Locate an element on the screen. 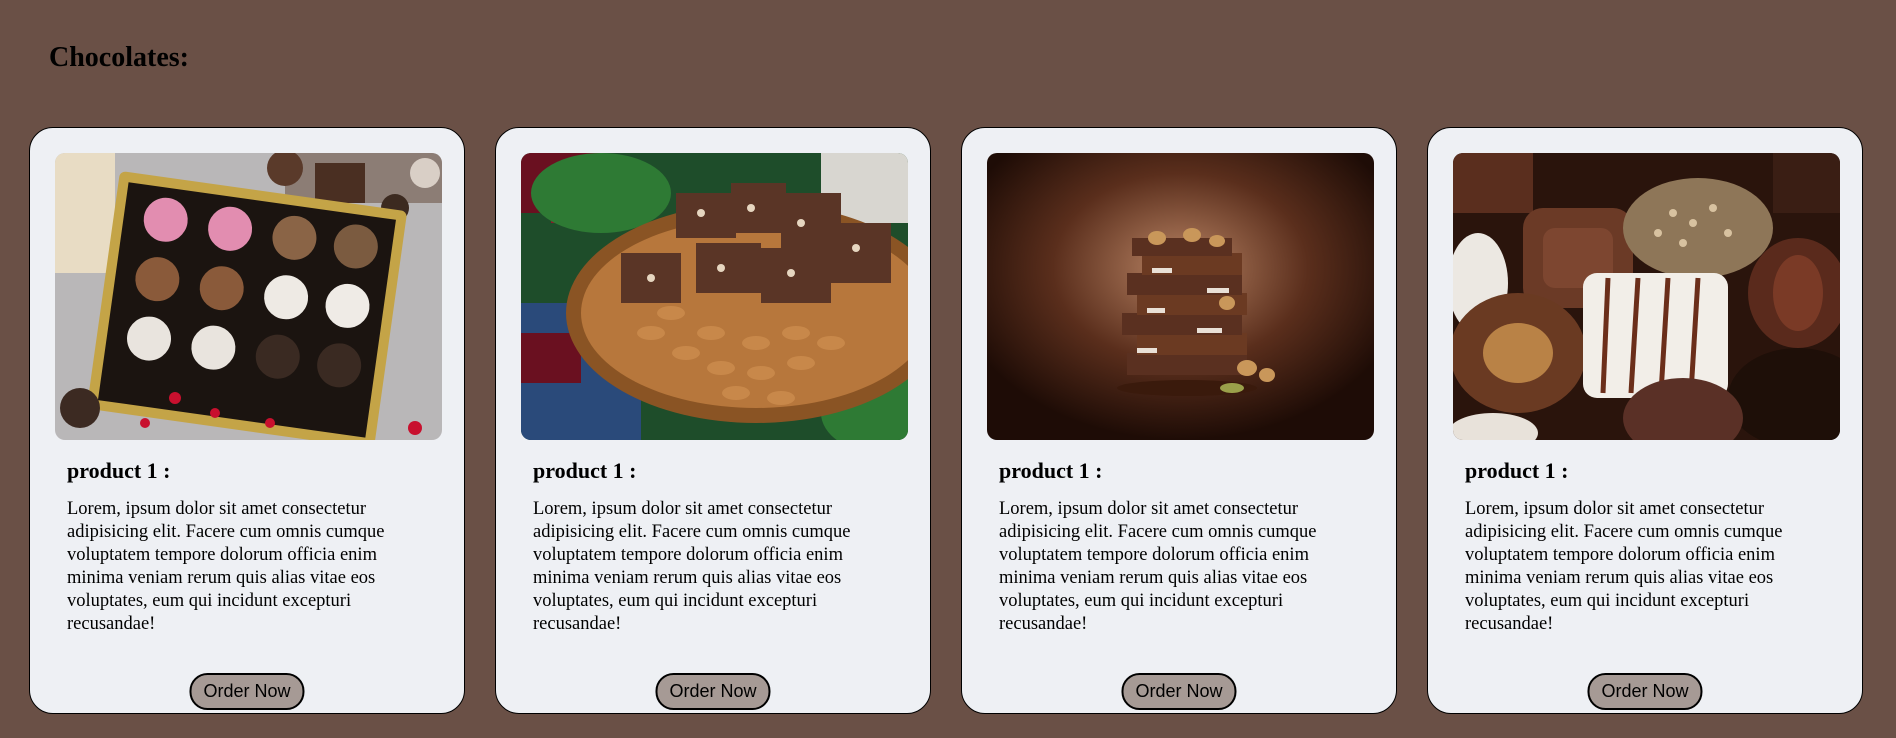 This screenshot has width=1896, height=738. product-image-assorted-pralines is located at coordinates (1646, 296).